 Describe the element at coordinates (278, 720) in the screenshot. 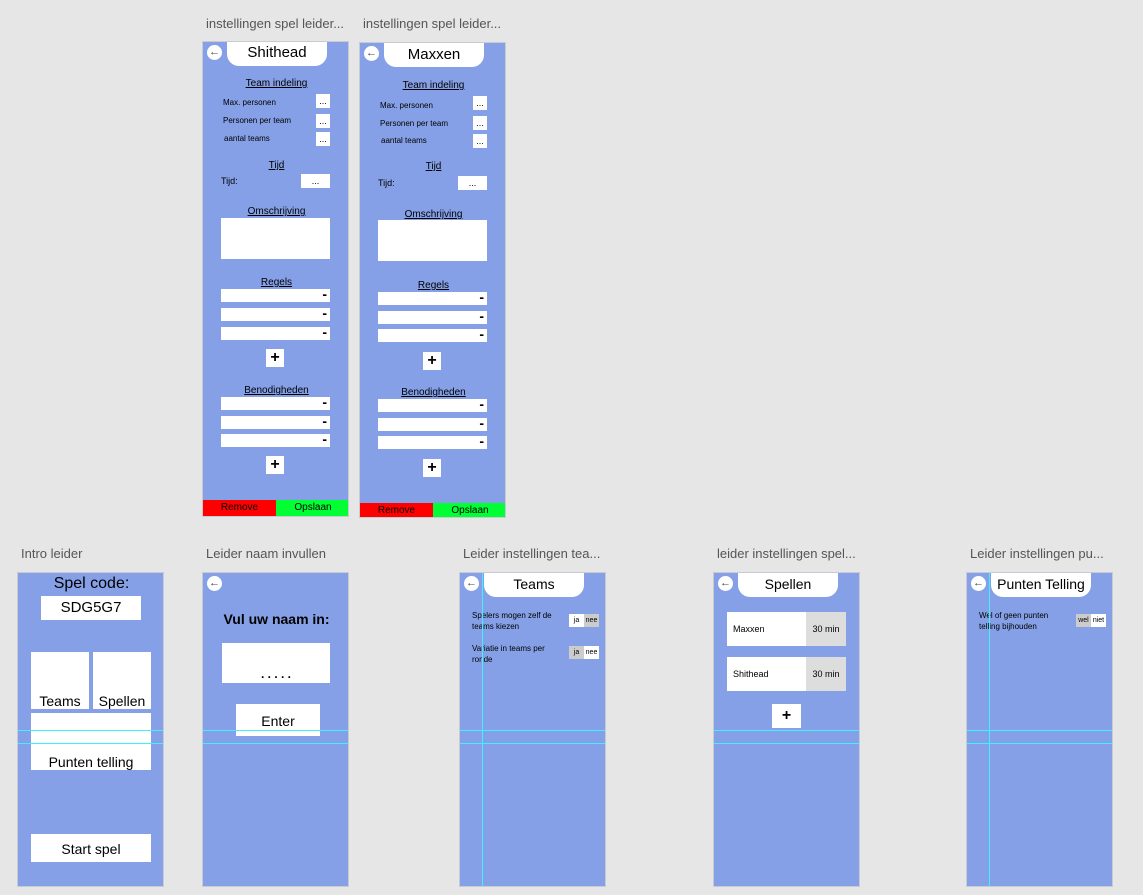

I see `enter-button: Enter` at that location.